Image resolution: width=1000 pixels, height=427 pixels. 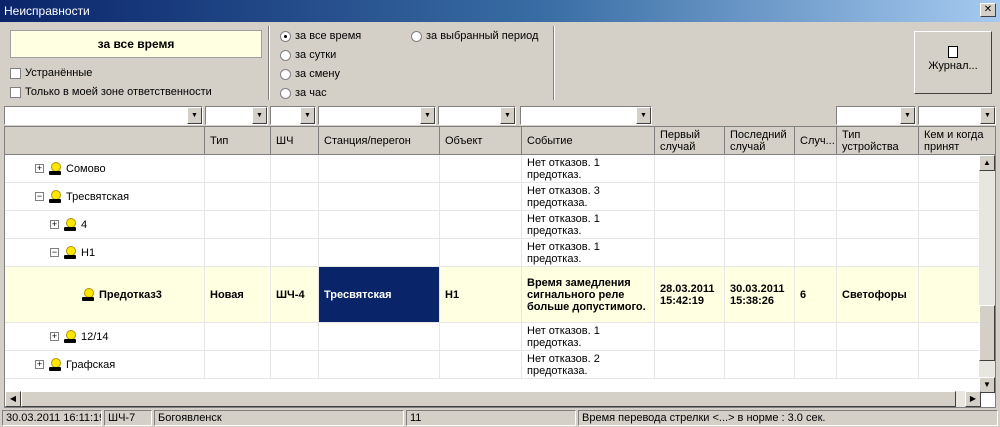 What do you see at coordinates (957, 115) in the screenshot?
I see `filter-combo-accepted: ▼` at bounding box center [957, 115].